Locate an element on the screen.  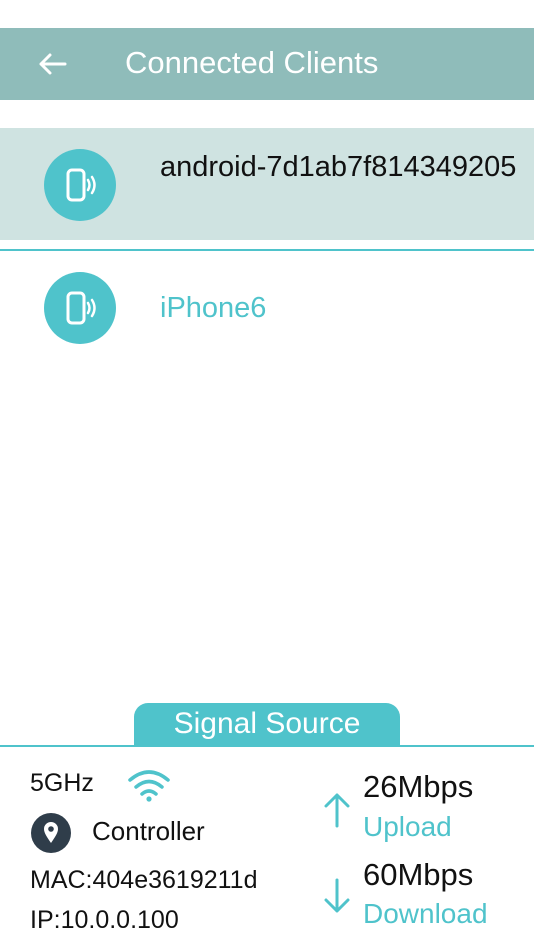
upload-speed: 26Mbps is located at coordinates (418, 786).